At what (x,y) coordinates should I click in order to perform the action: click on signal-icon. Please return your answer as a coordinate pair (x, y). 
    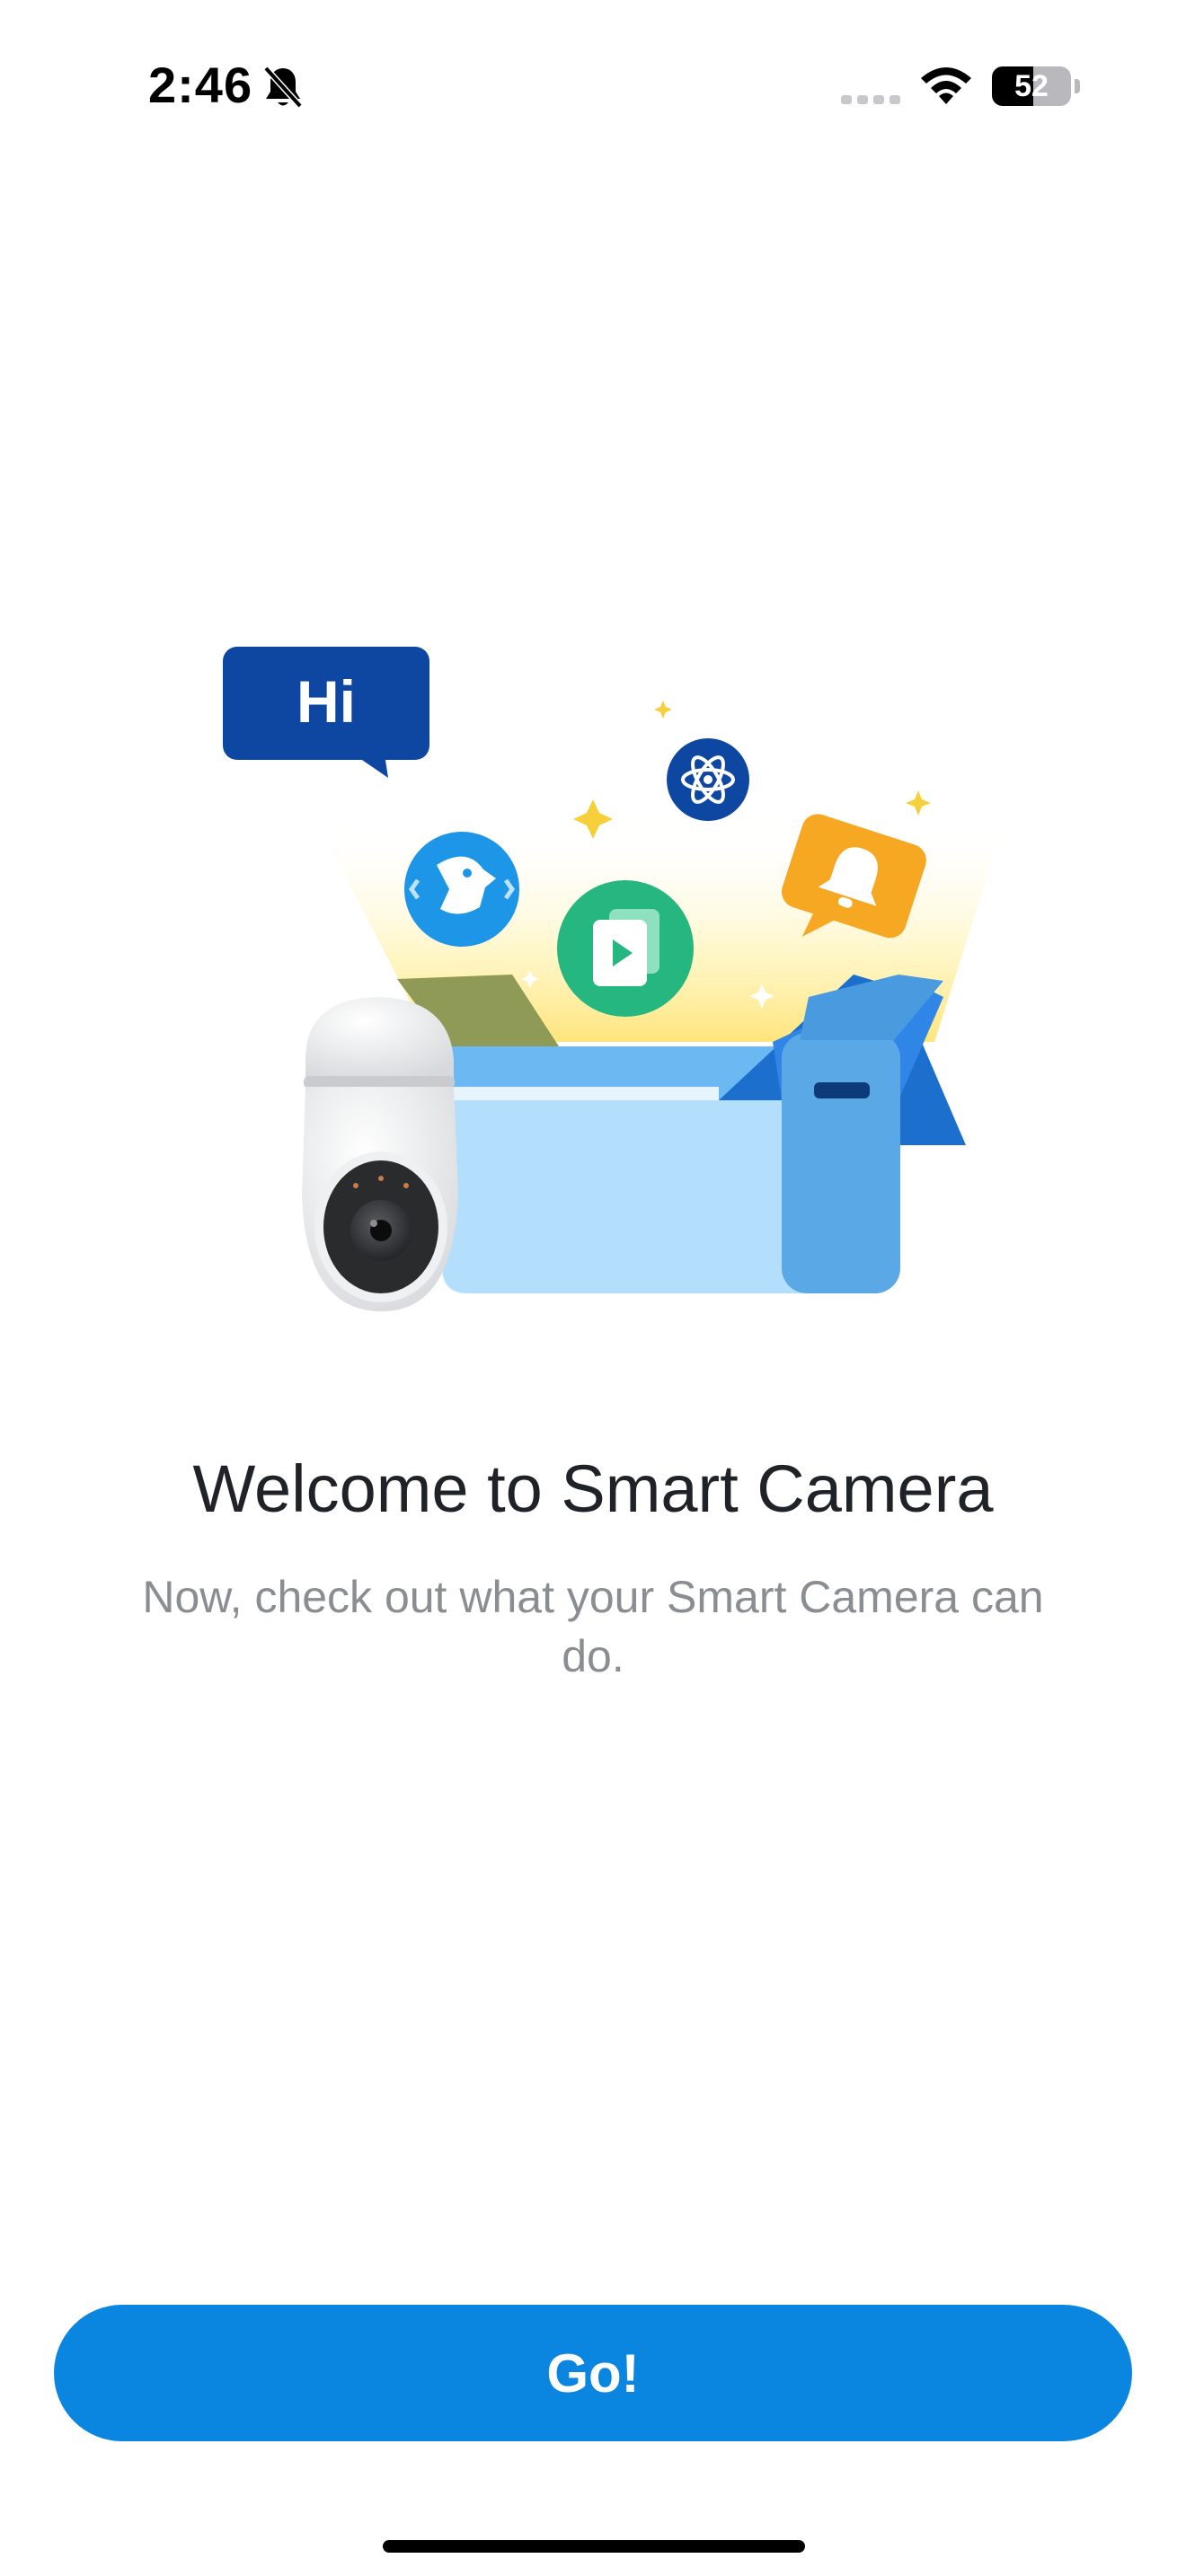
    Looking at the image, I should click on (870, 99).